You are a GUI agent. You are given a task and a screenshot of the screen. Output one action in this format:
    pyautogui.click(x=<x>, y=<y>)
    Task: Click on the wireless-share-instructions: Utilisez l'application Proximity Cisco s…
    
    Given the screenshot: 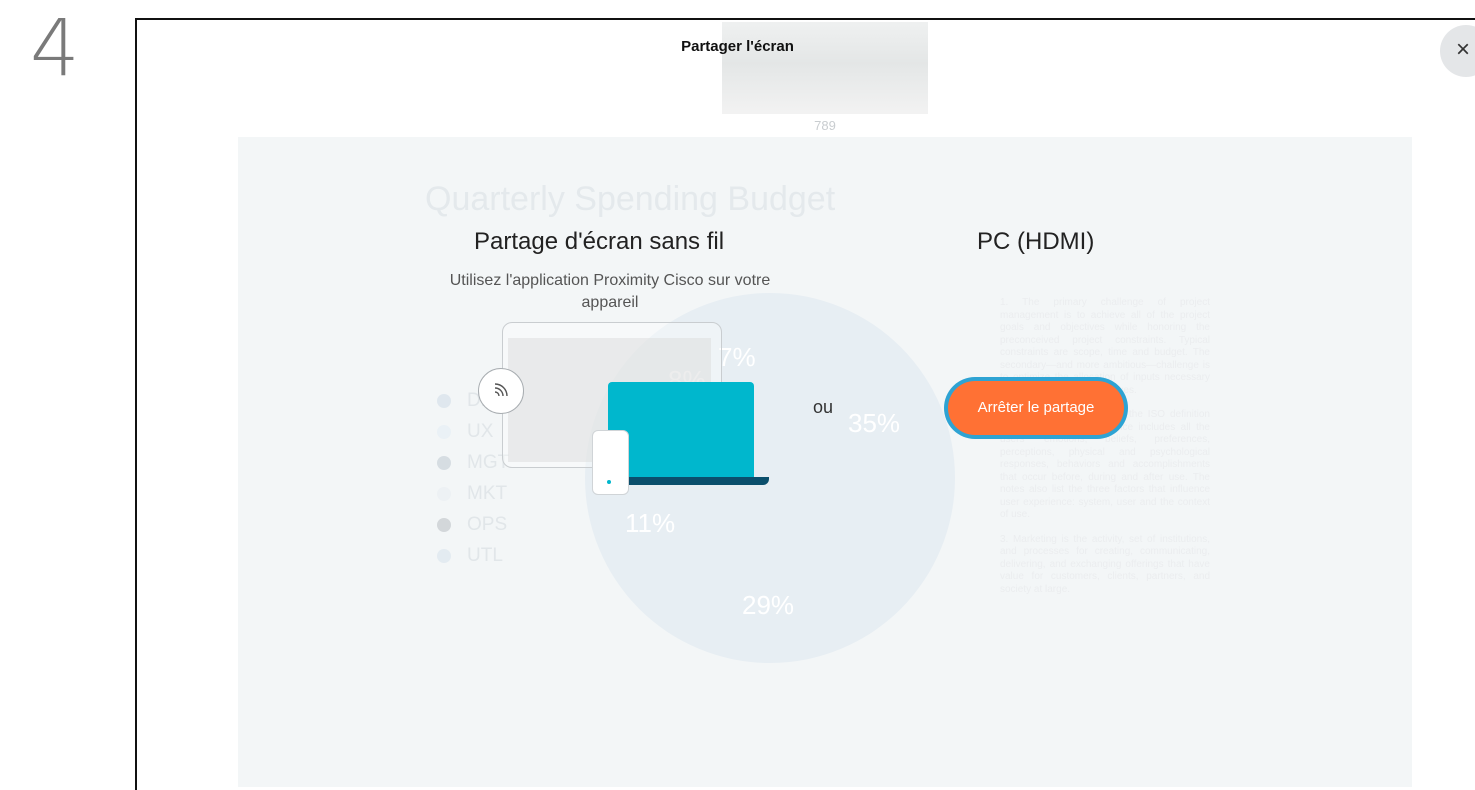 What is the action you would take?
    pyautogui.click(x=610, y=291)
    